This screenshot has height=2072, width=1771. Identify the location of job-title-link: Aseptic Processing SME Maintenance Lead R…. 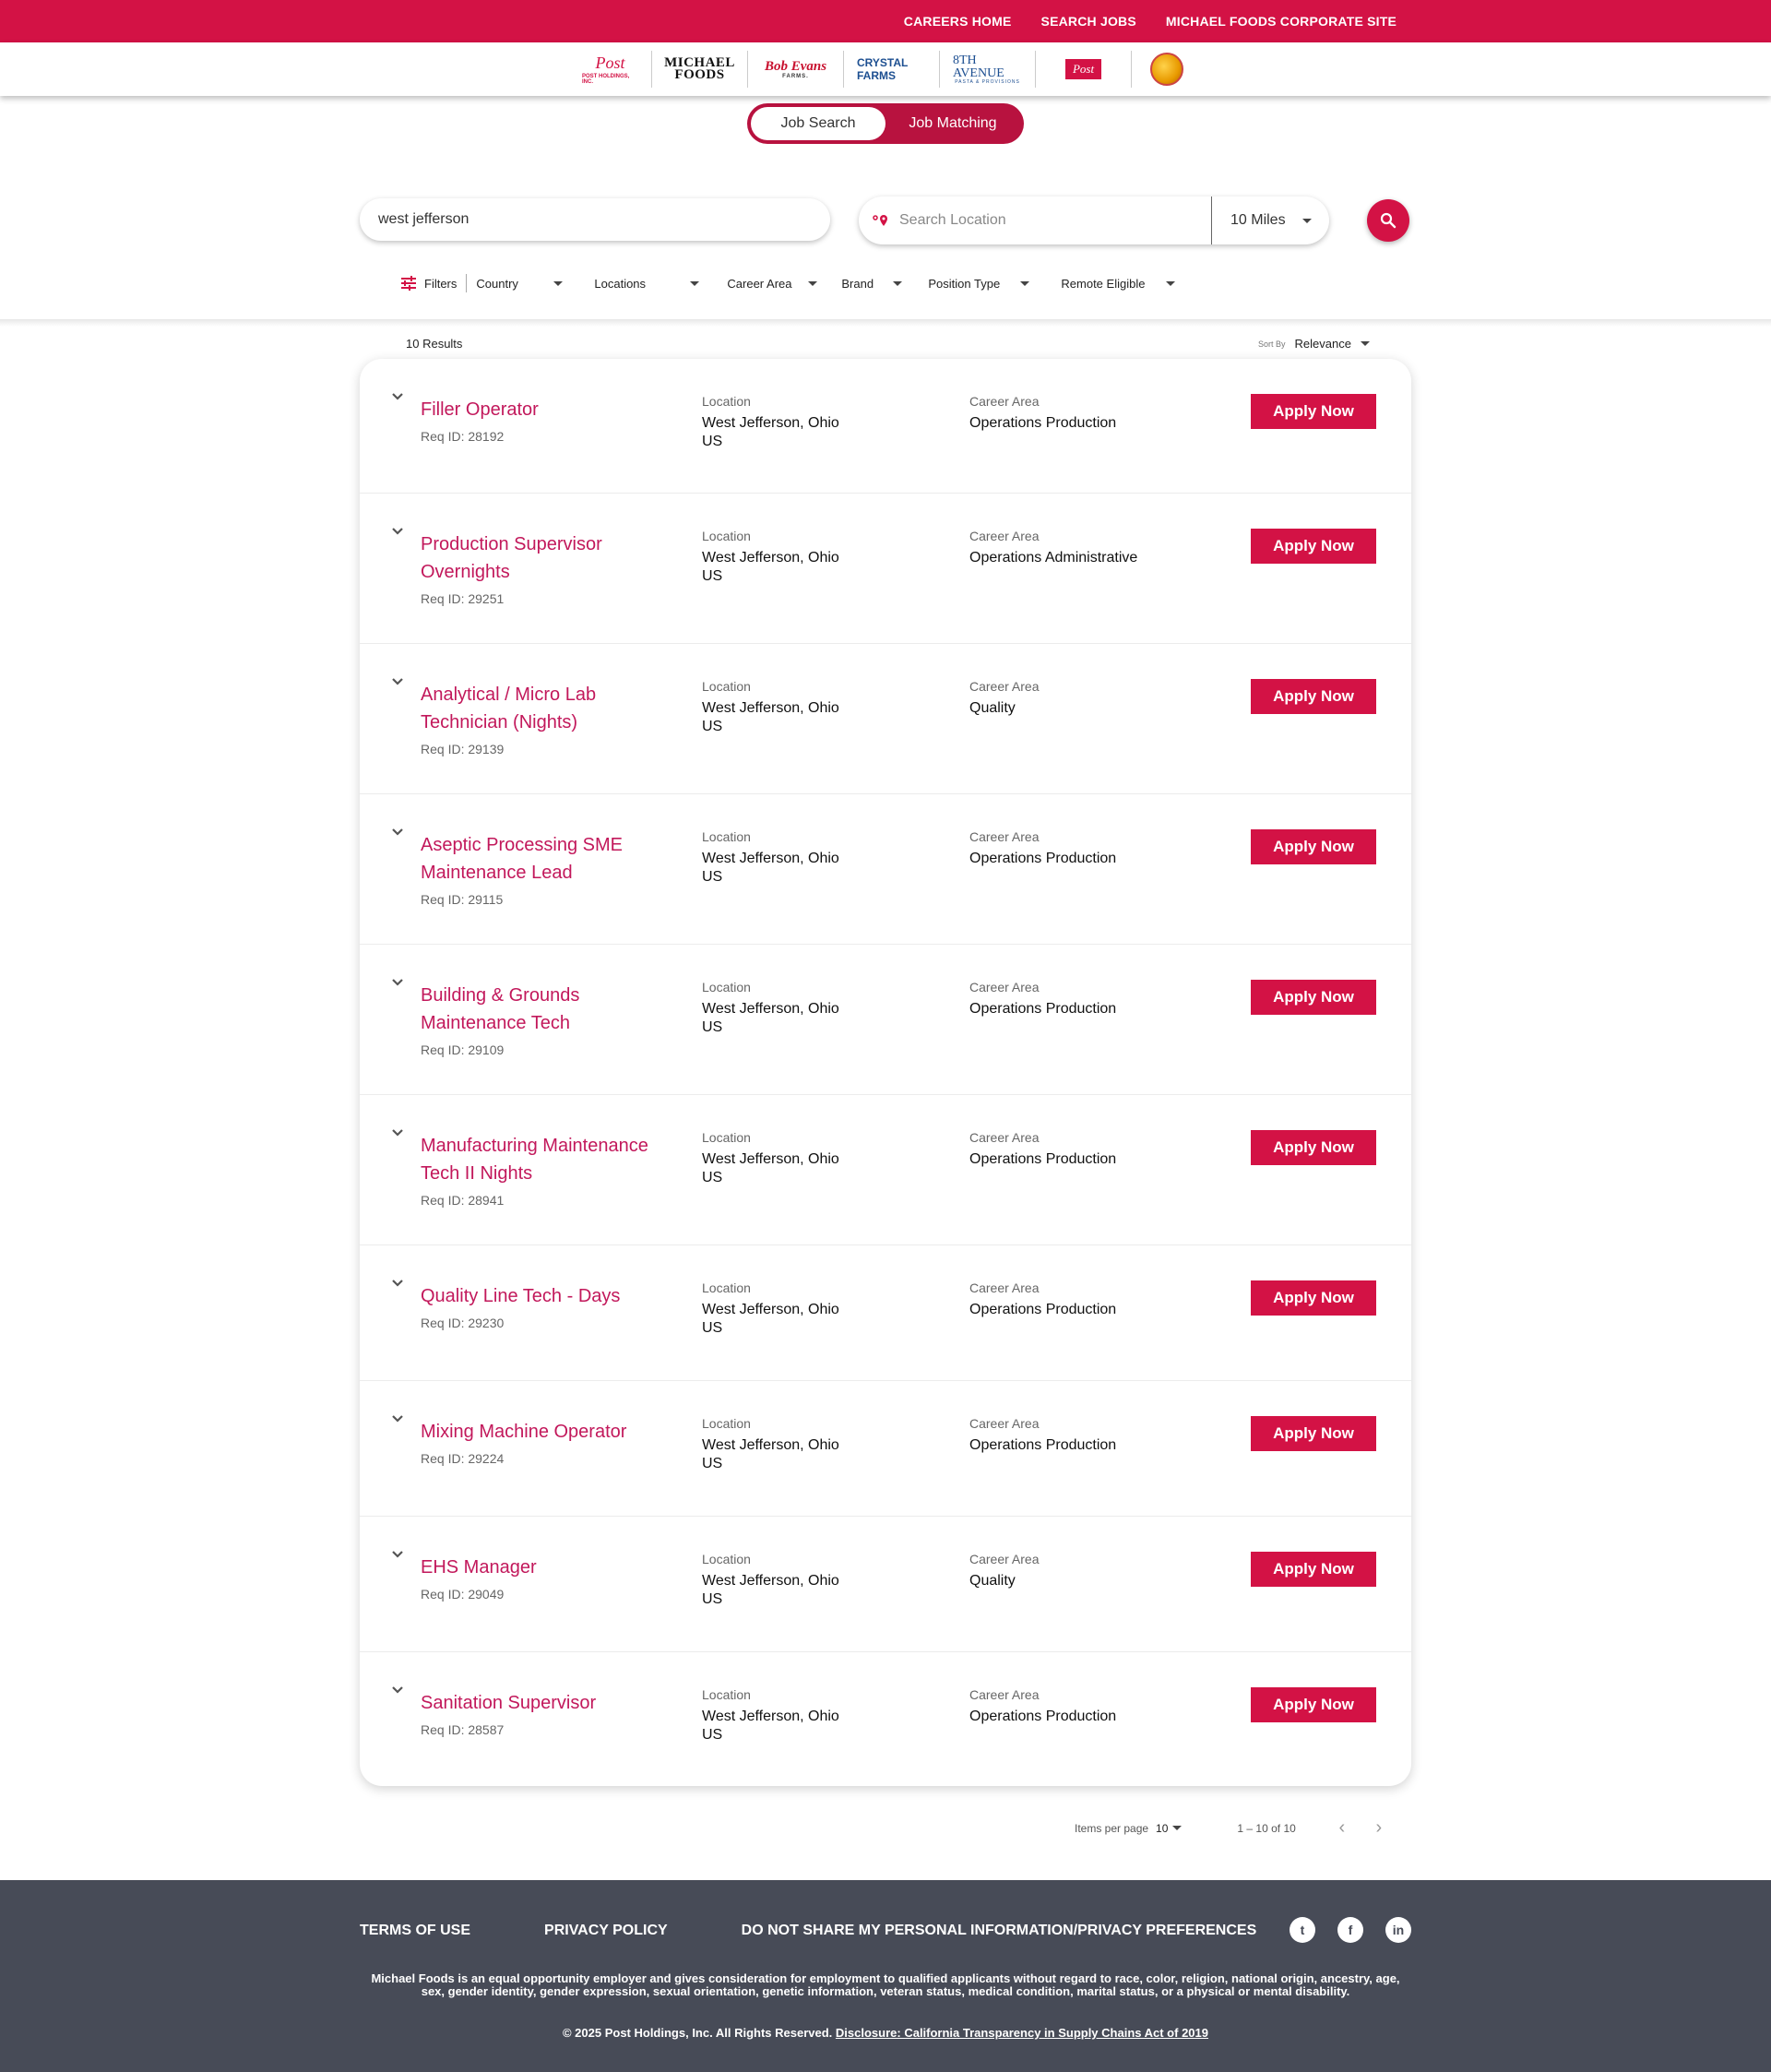
(545, 870).